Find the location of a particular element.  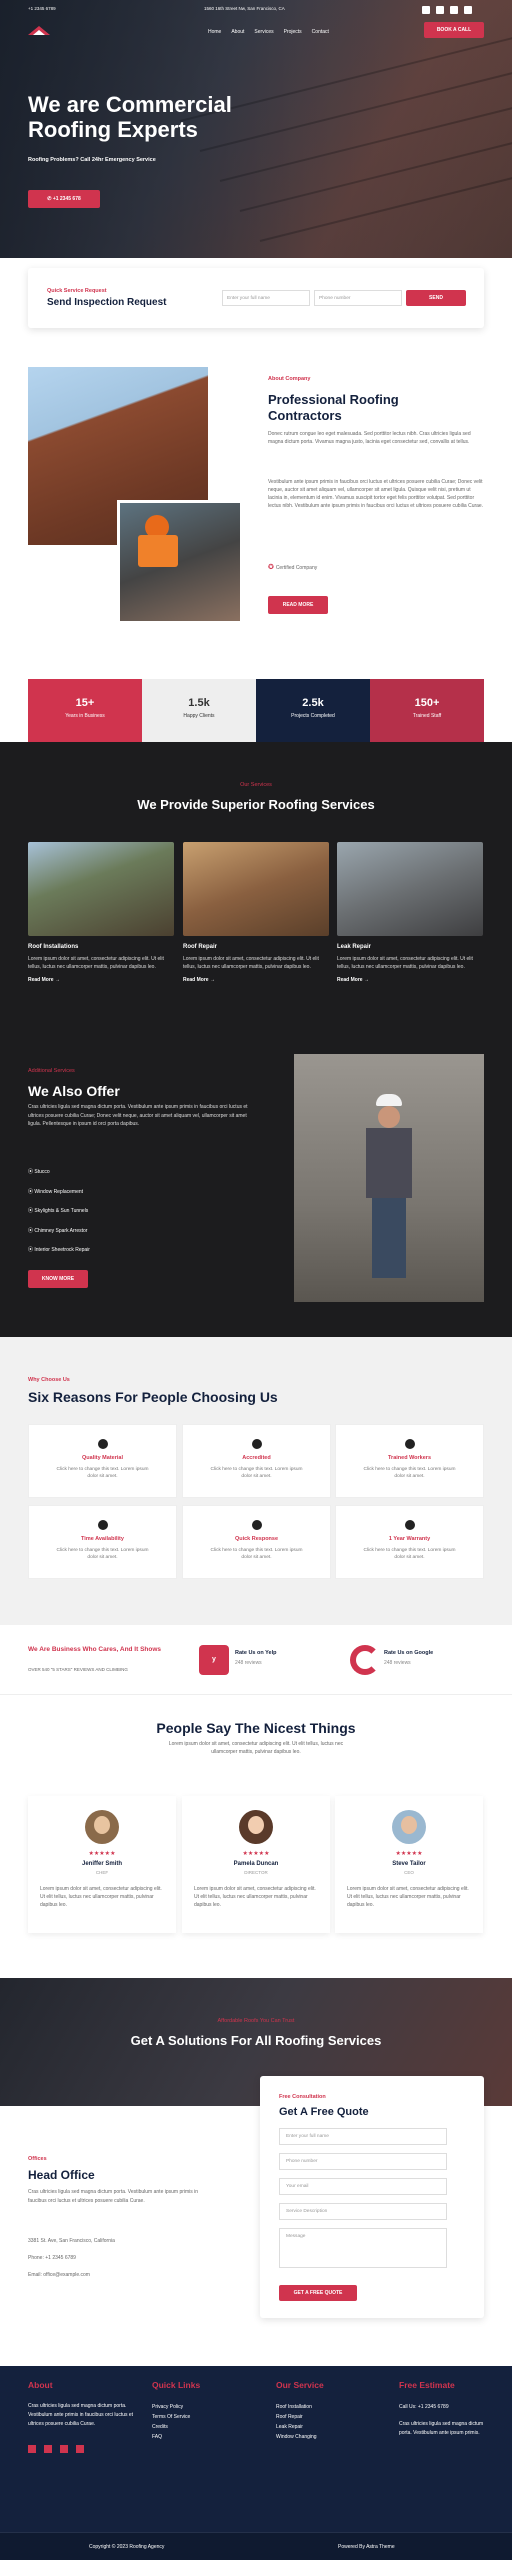

google-icon is located at coordinates (365, 1660).